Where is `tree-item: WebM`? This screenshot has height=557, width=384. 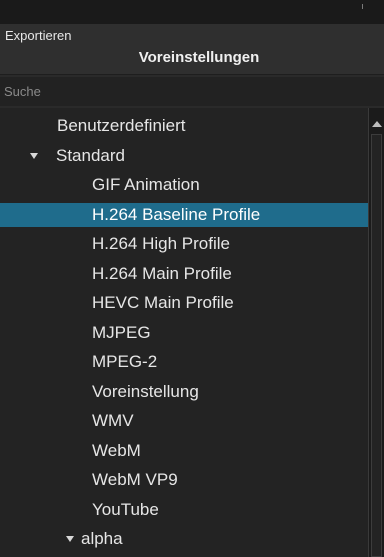
tree-item: WebM is located at coordinates (184, 451).